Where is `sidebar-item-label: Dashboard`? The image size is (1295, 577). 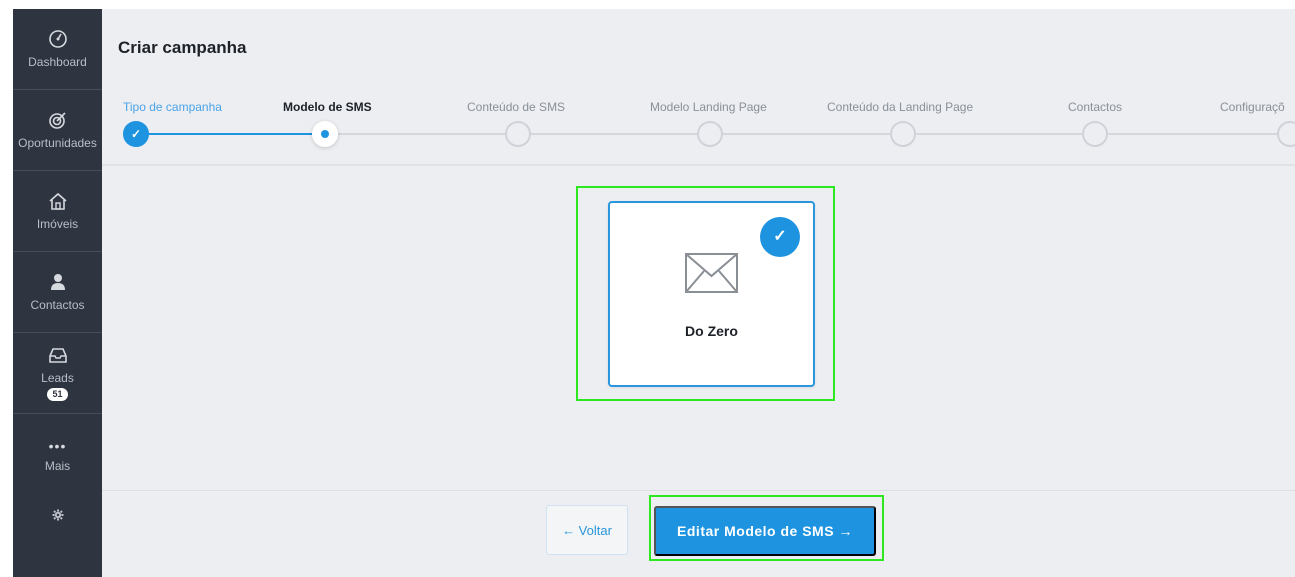
sidebar-item-label: Dashboard is located at coordinates (57, 61).